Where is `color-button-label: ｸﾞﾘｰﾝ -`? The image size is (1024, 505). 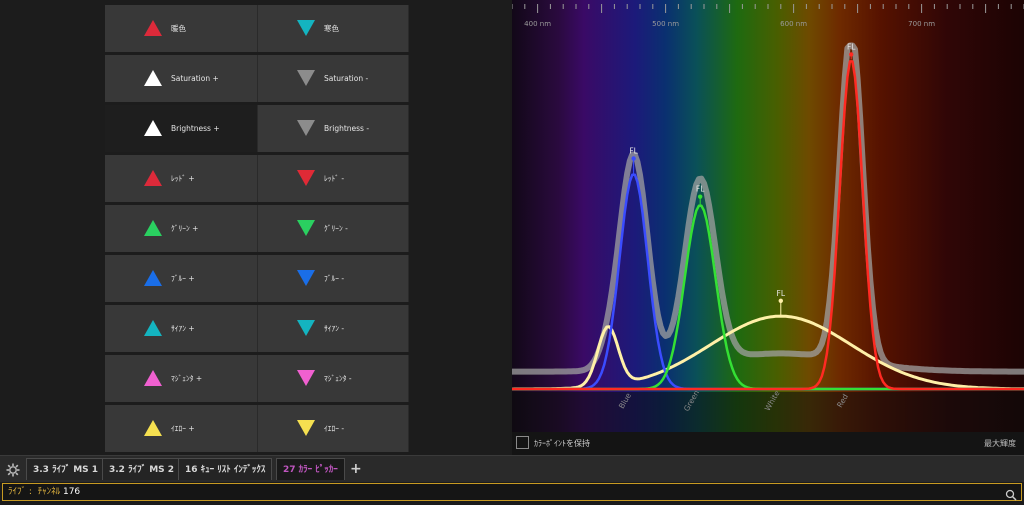 color-button-label: ｸﾞﾘｰﾝ - is located at coordinates (336, 228).